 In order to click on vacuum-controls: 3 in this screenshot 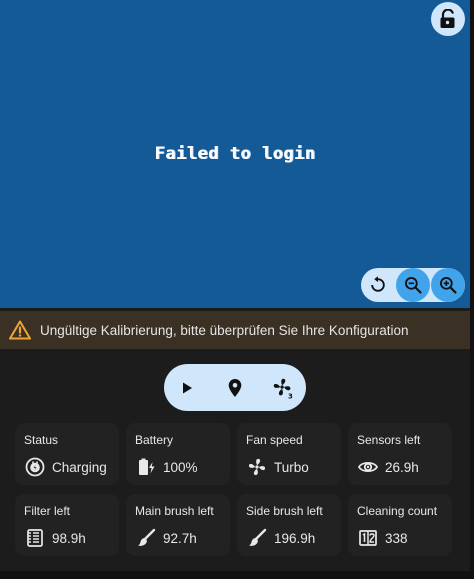, I will do `click(235, 387)`.